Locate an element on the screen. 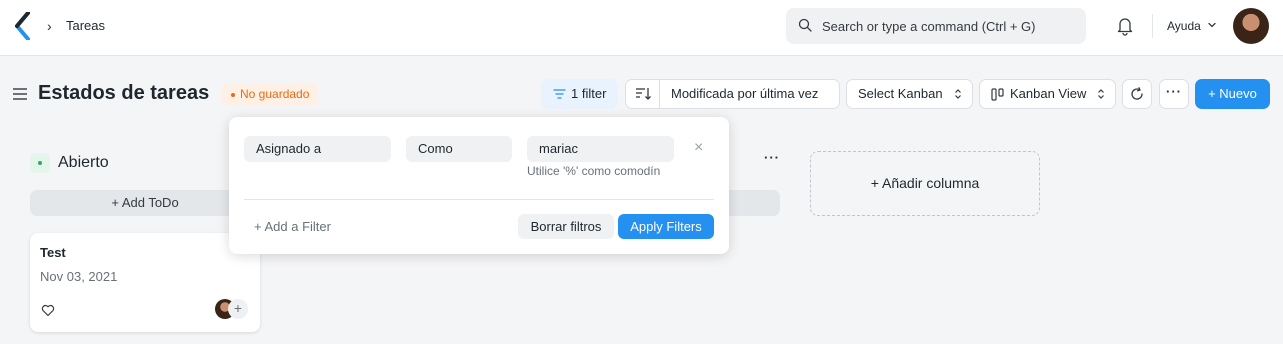 The height and width of the screenshot is (344, 1283). sort-order-icon is located at coordinates (643, 94).